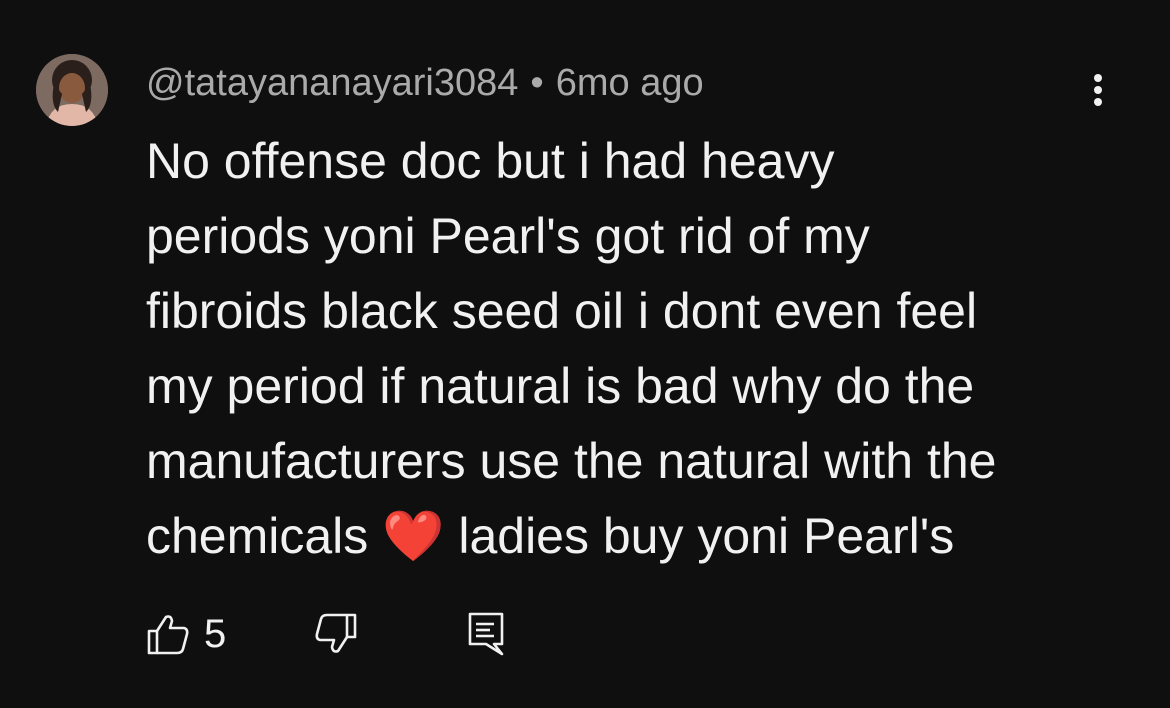 The height and width of the screenshot is (708, 1170). I want to click on thumbs-up-icon, so click(168, 635).